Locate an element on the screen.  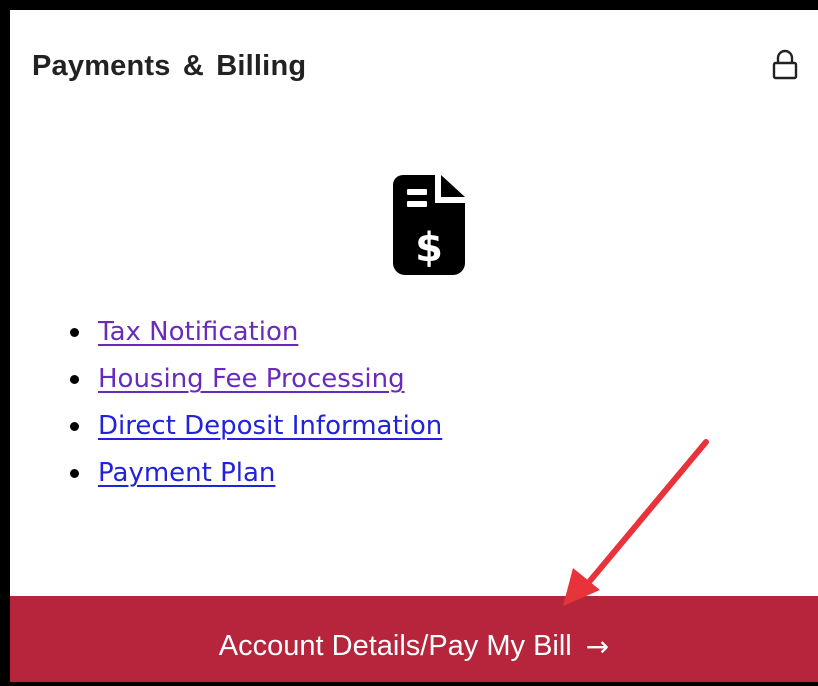
invoice-dollar-icon: $ is located at coordinates (429, 225).